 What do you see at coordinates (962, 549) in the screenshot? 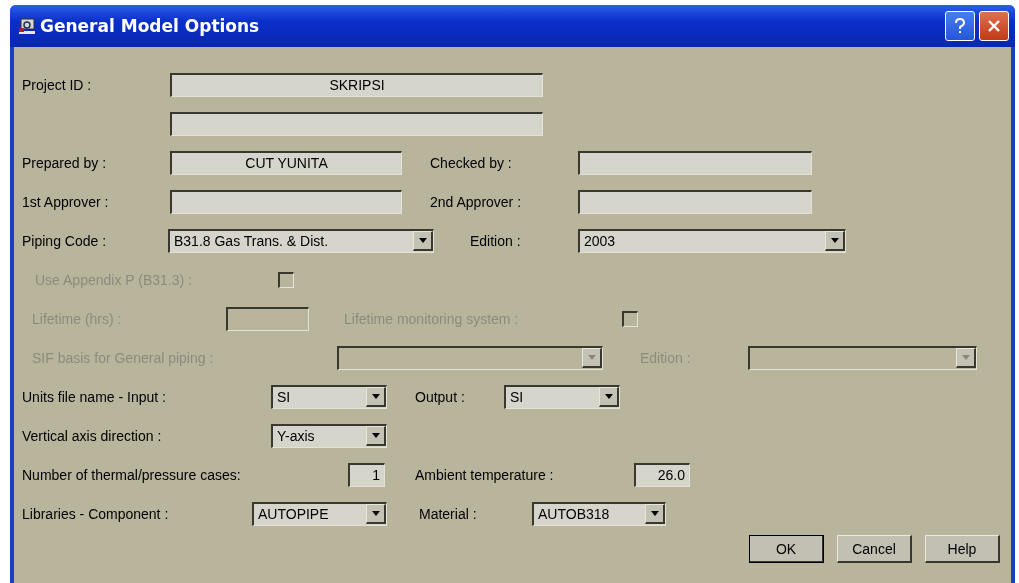
I see `dialog-button: Help` at bounding box center [962, 549].